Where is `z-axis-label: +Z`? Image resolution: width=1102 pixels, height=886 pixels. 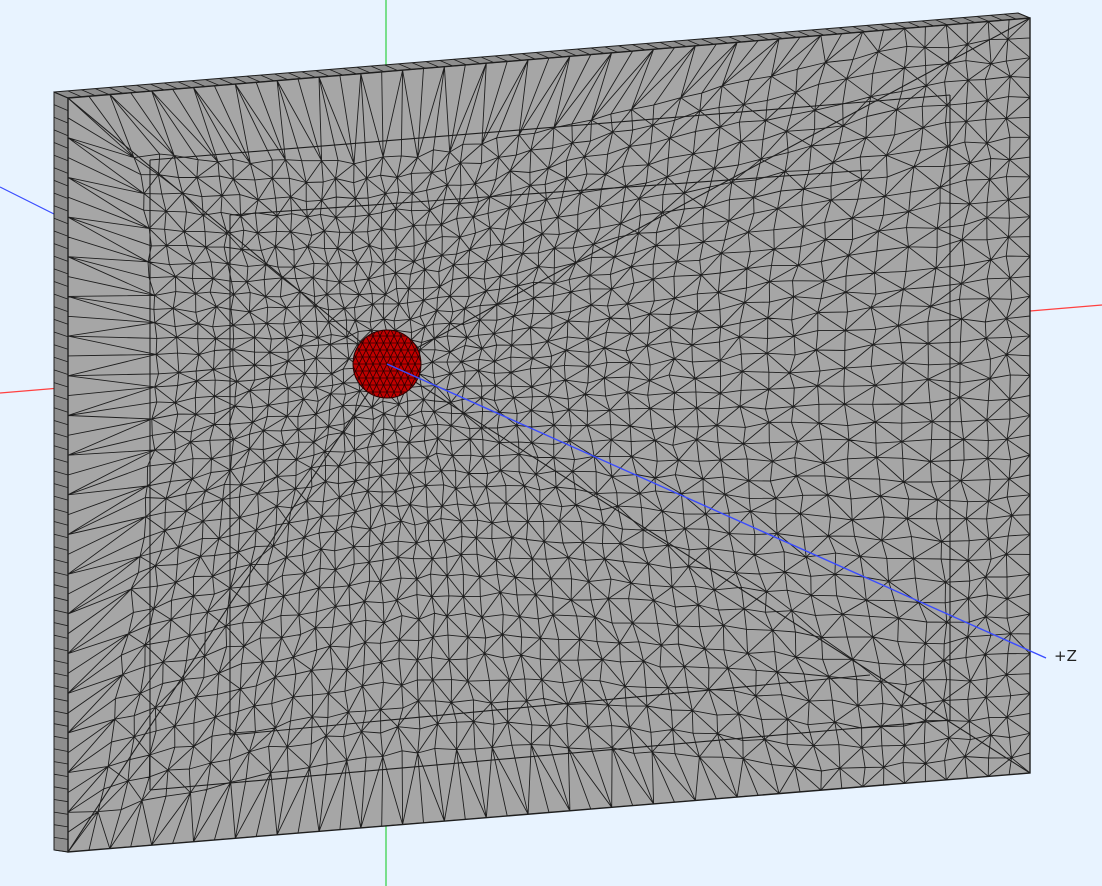 z-axis-label: +Z is located at coordinates (1065, 656).